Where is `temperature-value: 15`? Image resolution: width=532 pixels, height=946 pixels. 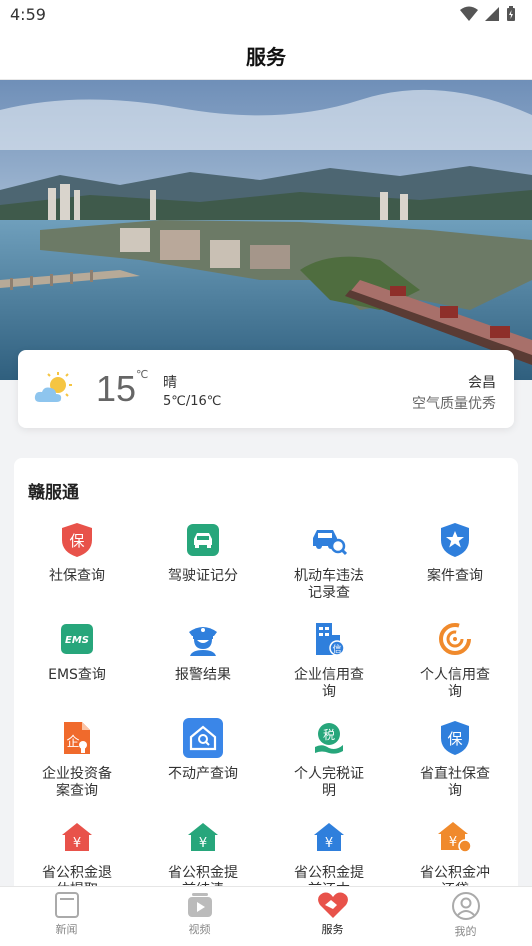
temperature-value: 15 is located at coordinates (116, 388).